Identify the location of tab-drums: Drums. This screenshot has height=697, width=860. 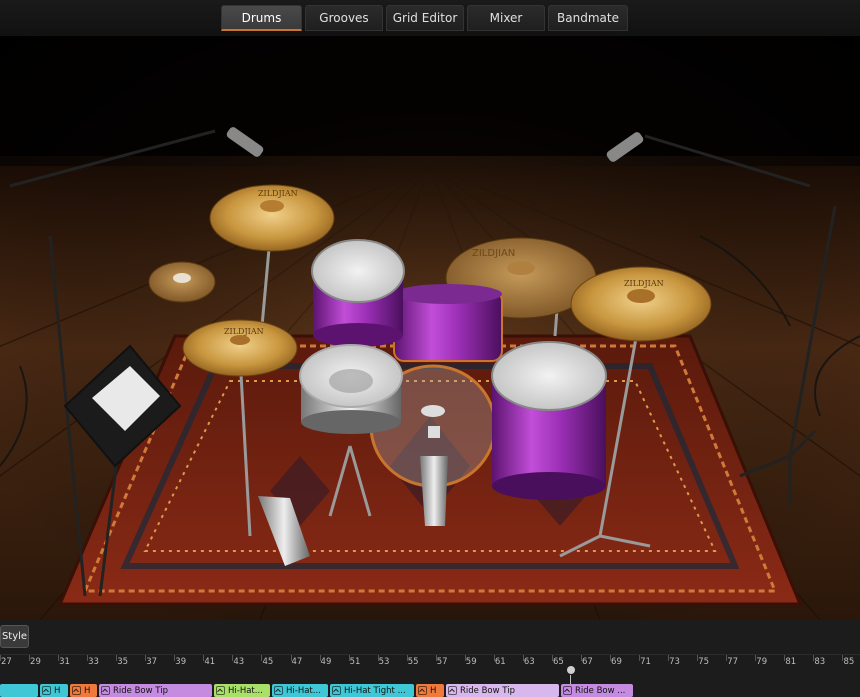
(261, 18).